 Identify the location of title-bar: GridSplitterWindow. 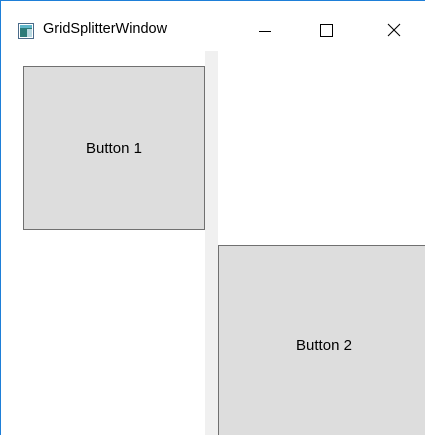
(213, 26).